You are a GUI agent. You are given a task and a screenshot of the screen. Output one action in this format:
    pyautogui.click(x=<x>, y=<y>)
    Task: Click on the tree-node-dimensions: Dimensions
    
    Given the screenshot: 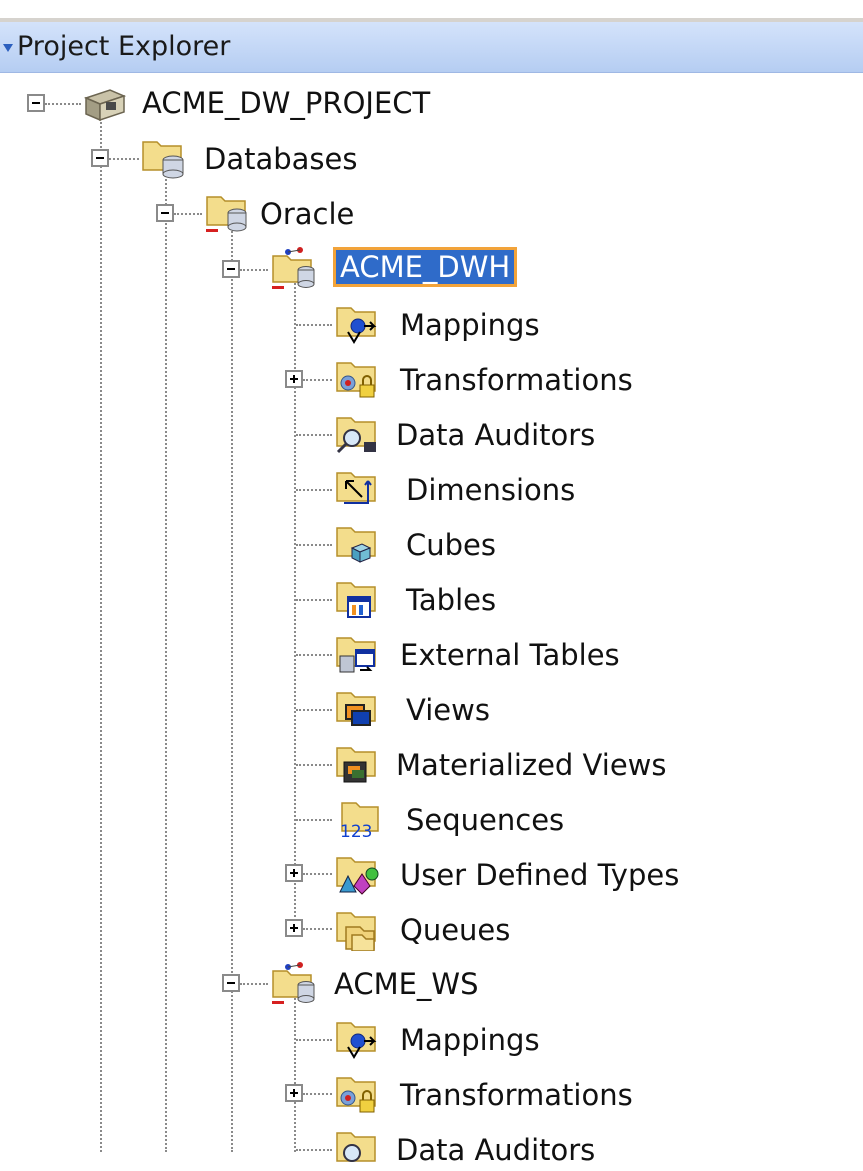 What is the action you would take?
    pyautogui.click(x=484, y=489)
    